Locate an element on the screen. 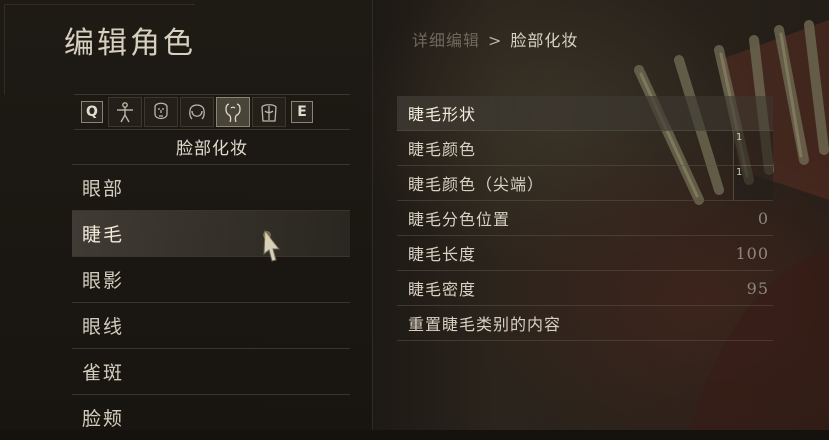 Image resolution: width=829 pixels, height=440 pixels. torso-icon is located at coordinates (269, 113).